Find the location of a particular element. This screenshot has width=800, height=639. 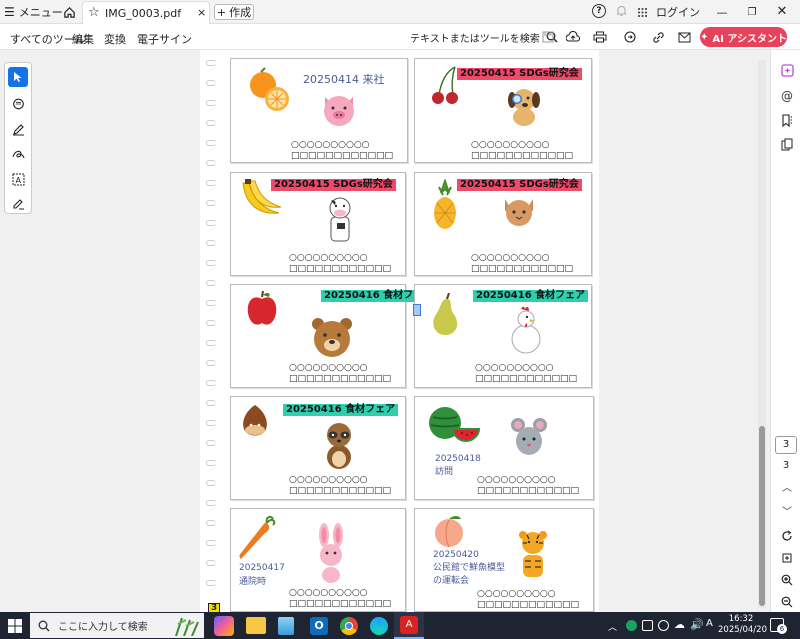

fit-page-icon is located at coordinates (787, 558).